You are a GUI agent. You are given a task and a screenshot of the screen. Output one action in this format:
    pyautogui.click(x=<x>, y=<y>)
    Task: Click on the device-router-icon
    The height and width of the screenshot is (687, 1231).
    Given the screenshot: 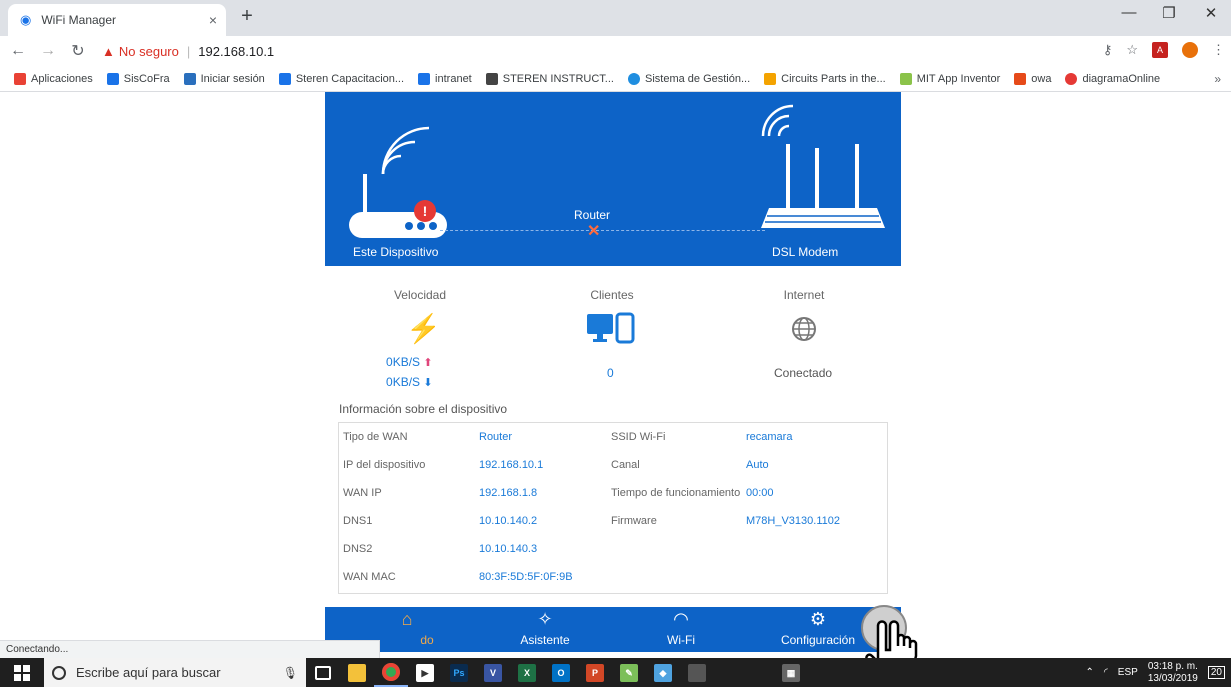 What is the action you would take?
    pyautogui.click(x=398, y=182)
    